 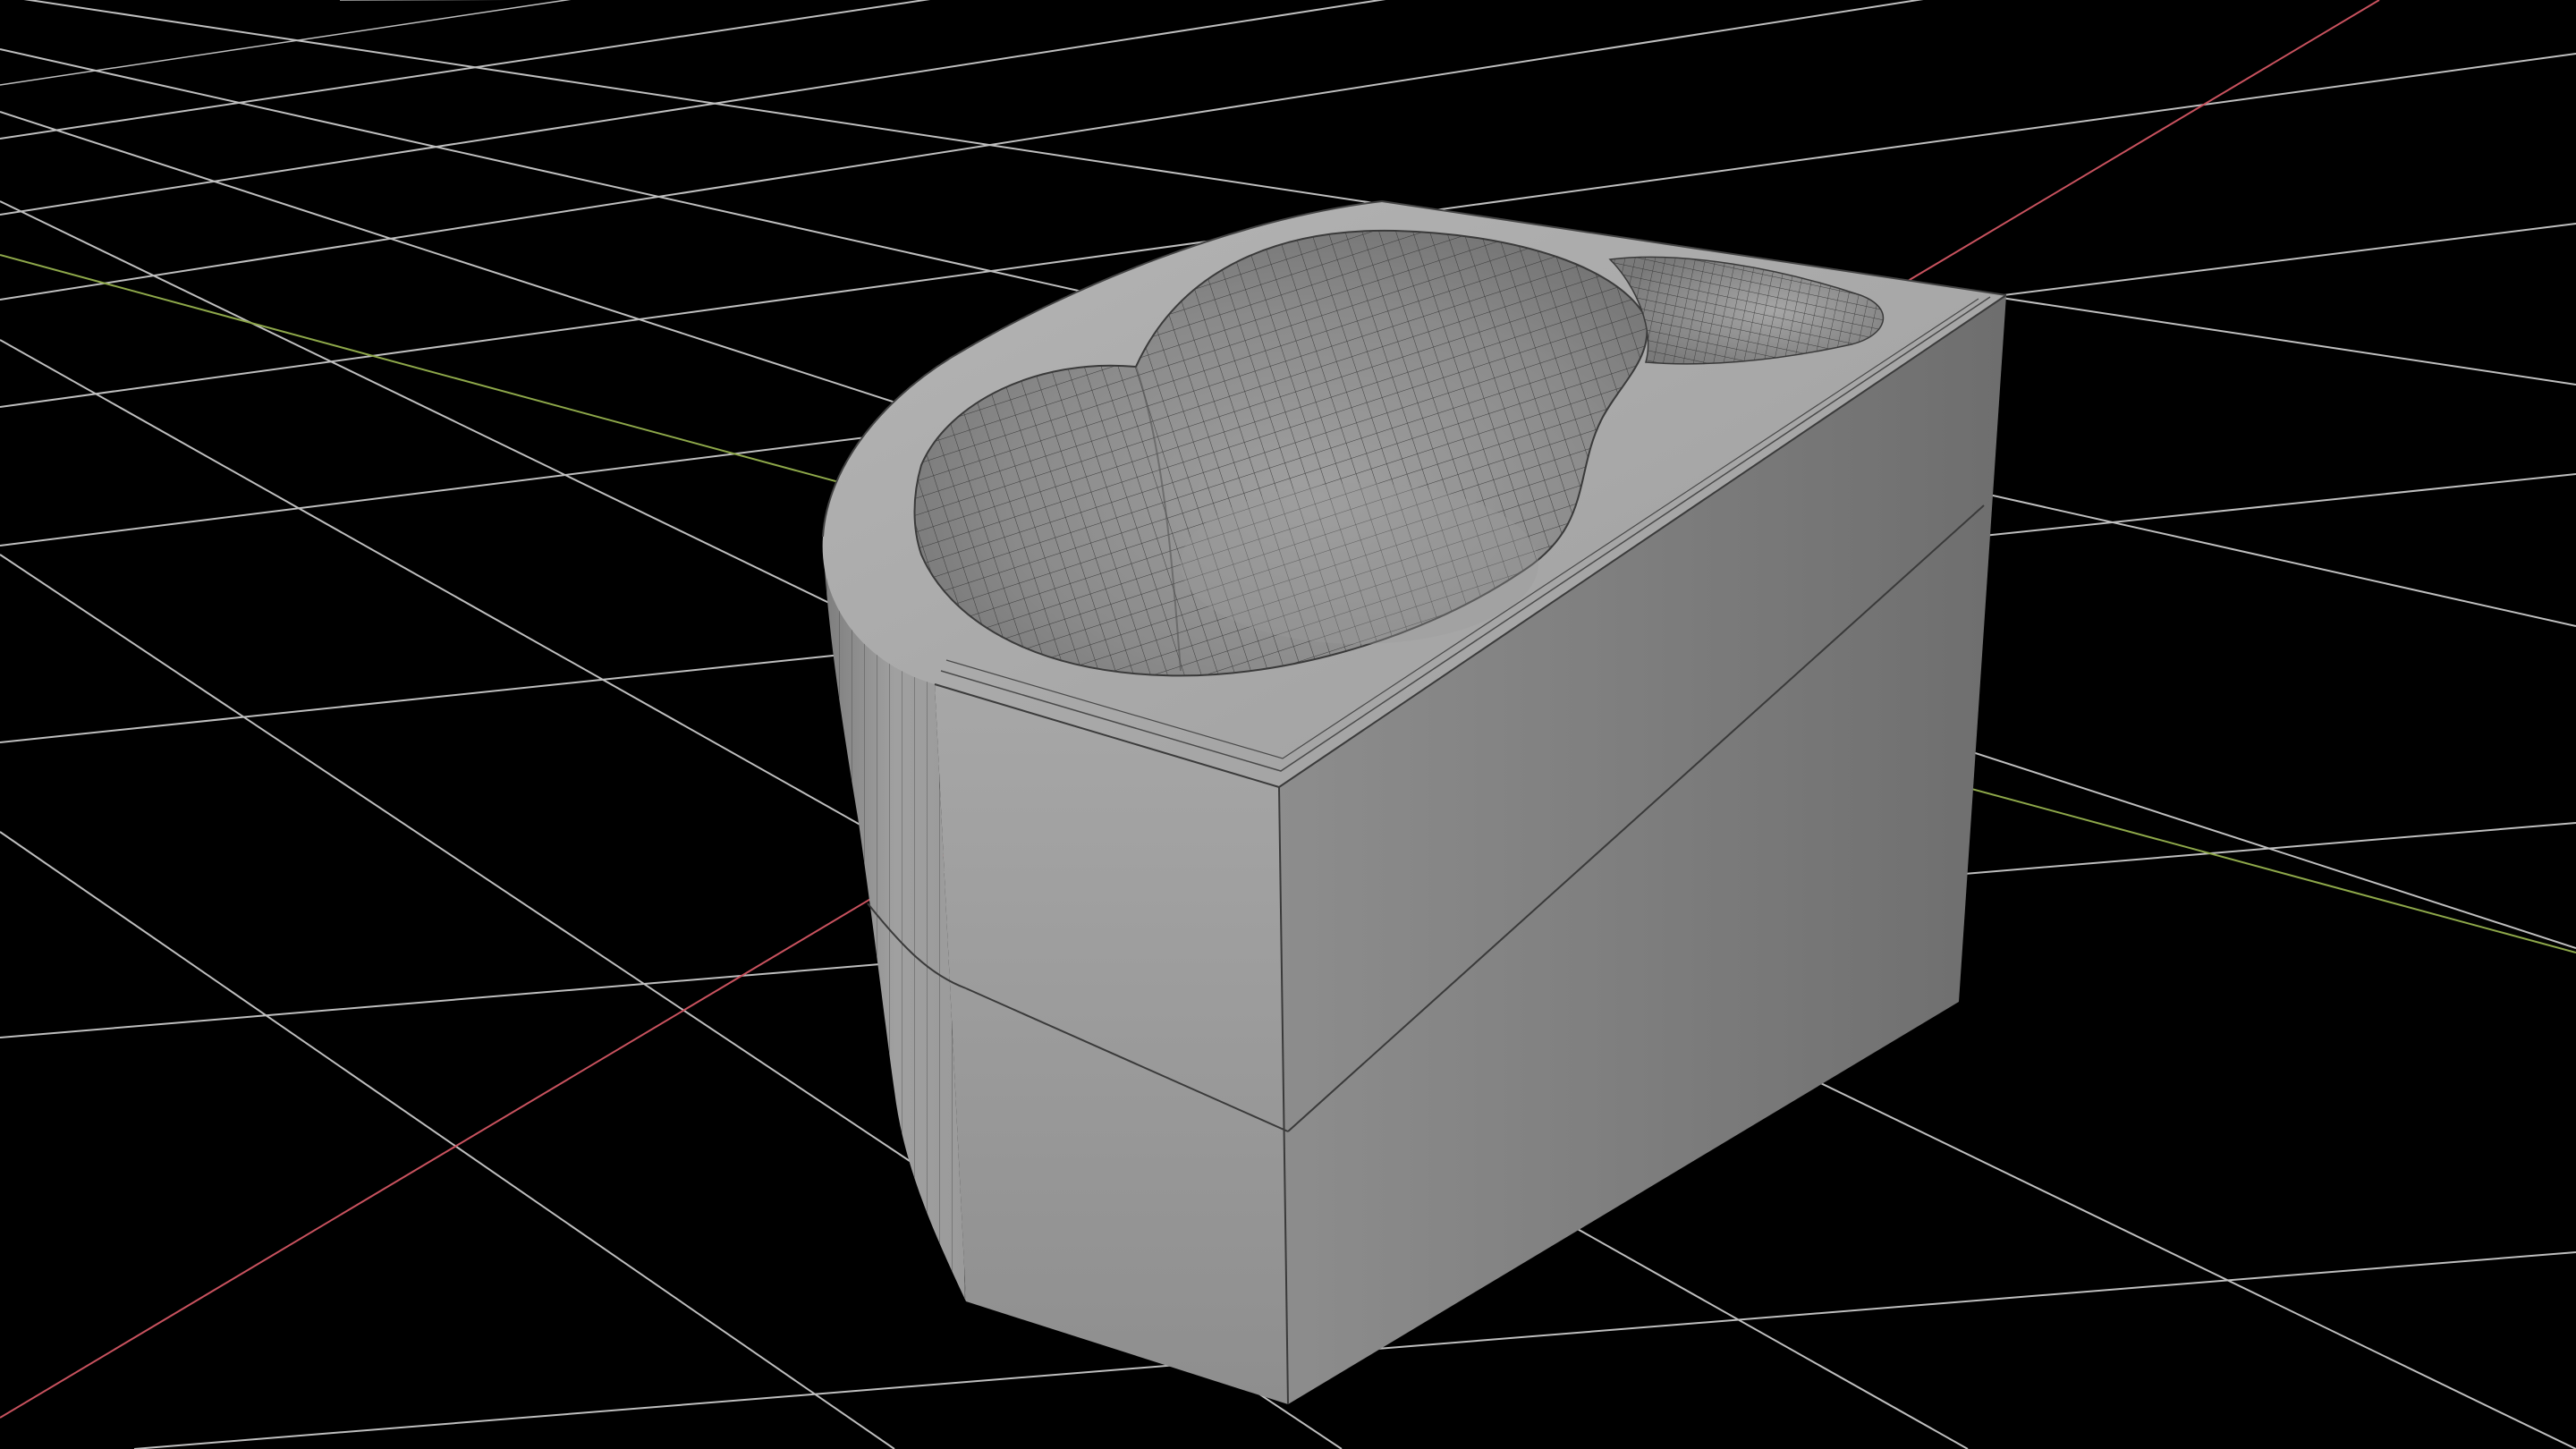 I want to click on front-face, so click(x=1111, y=1044).